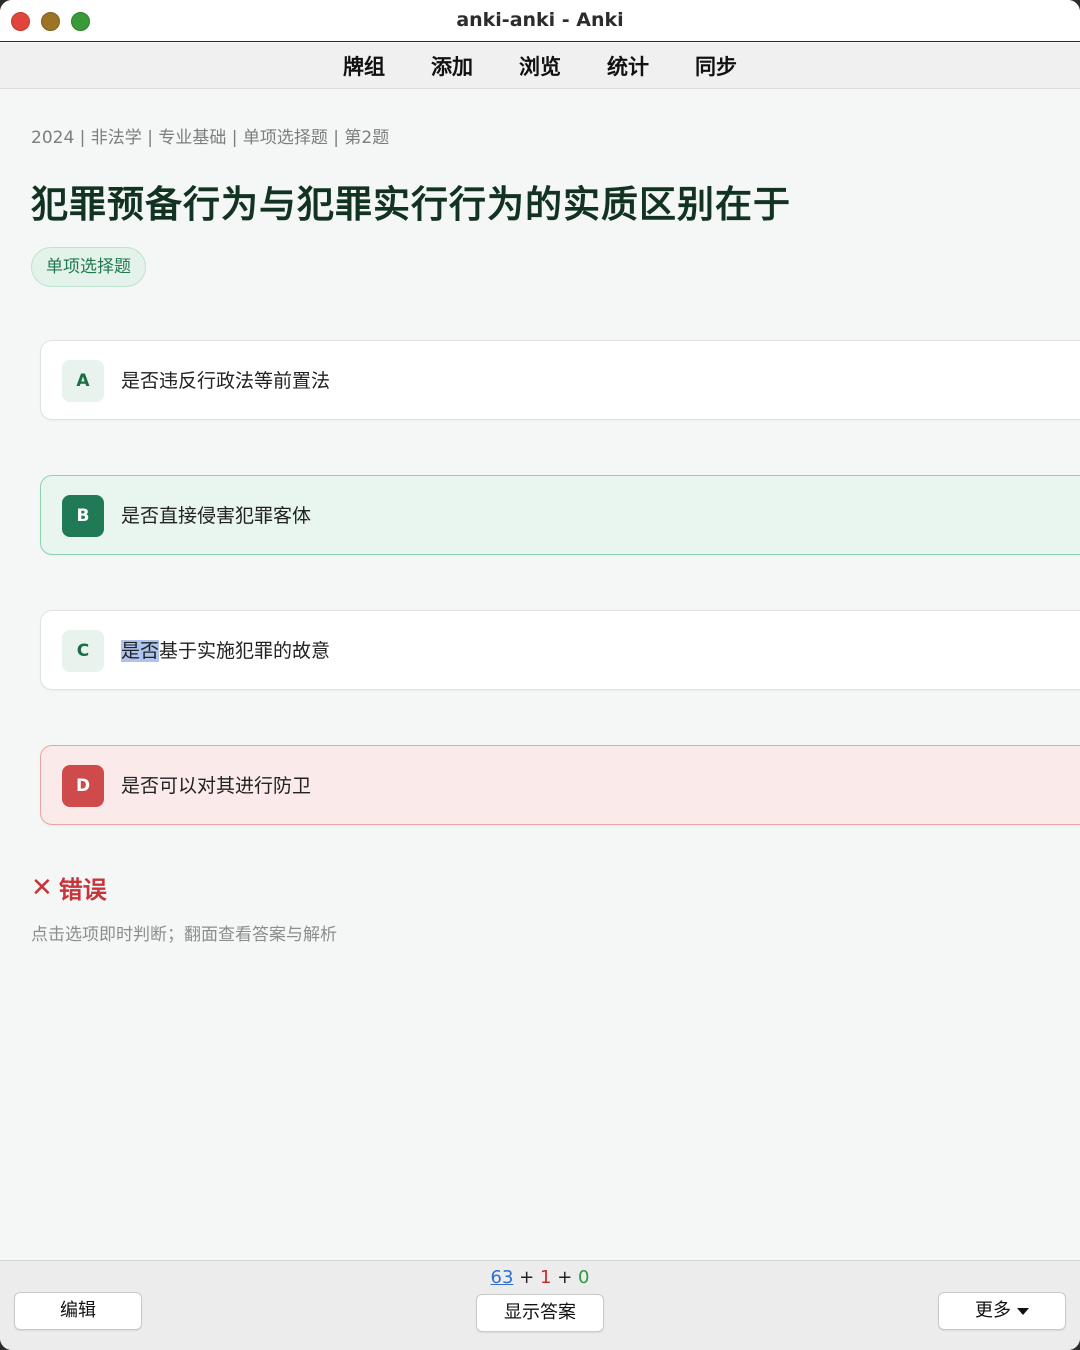 This screenshot has height=1350, width=1080. What do you see at coordinates (78, 1311) in the screenshot?
I see `edit-button: 编辑` at bounding box center [78, 1311].